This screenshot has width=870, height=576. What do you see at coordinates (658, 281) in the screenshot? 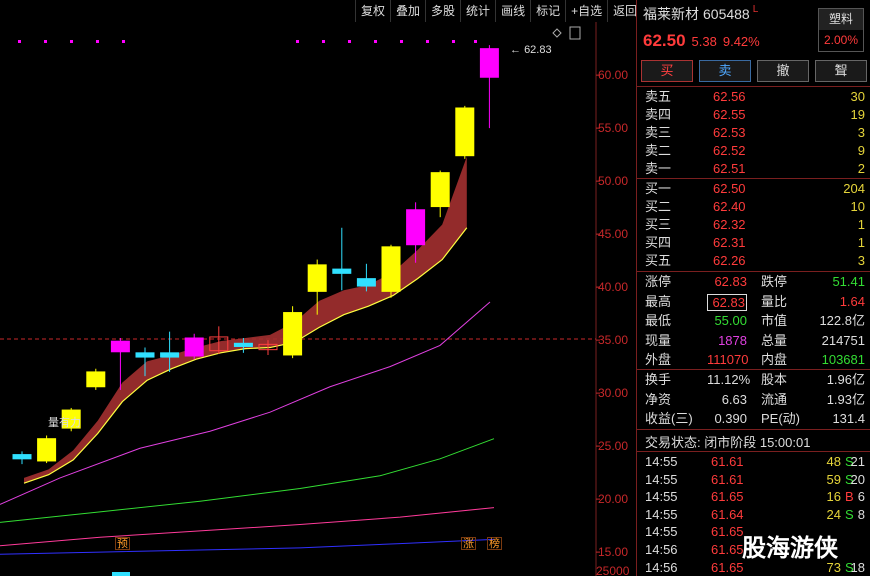
I see `quote-label: 涨停` at bounding box center [658, 281].